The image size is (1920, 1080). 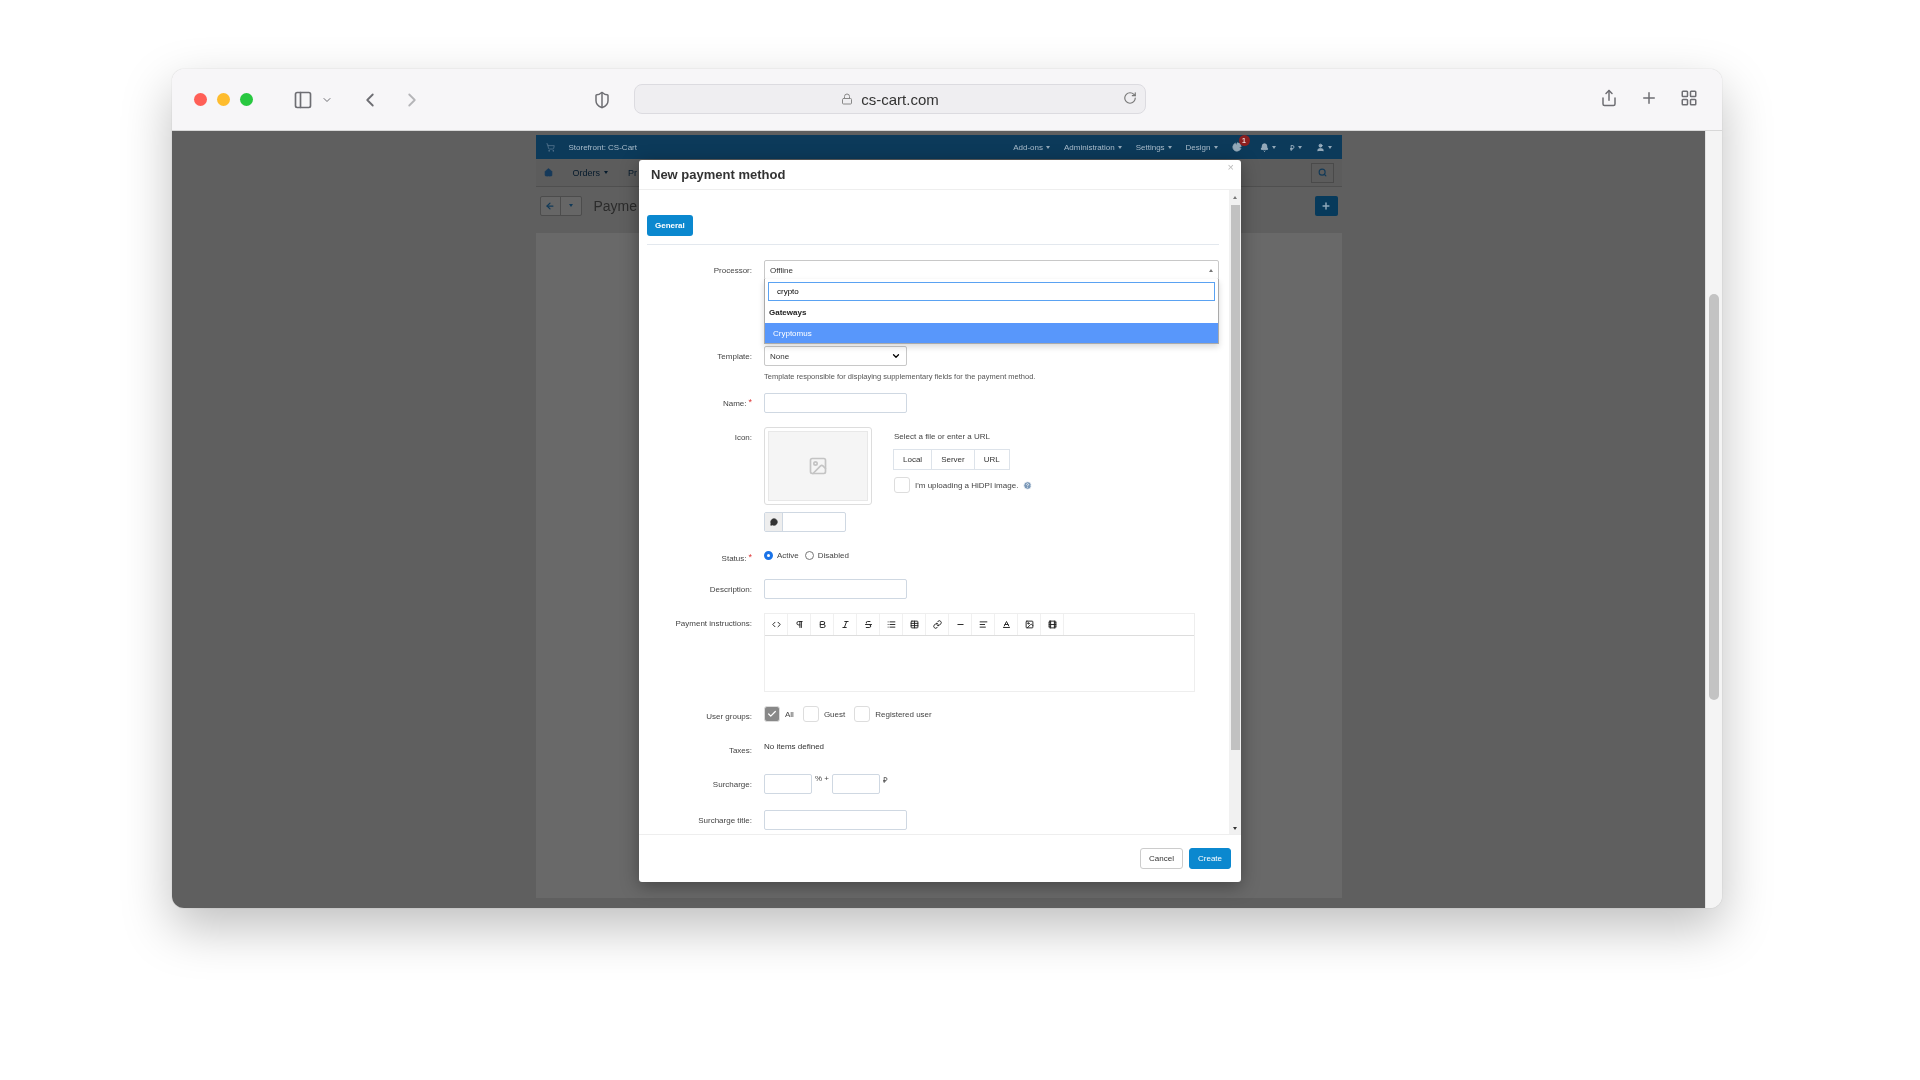 I want to click on address-bar: cs-cart.com, so click(x=890, y=99).